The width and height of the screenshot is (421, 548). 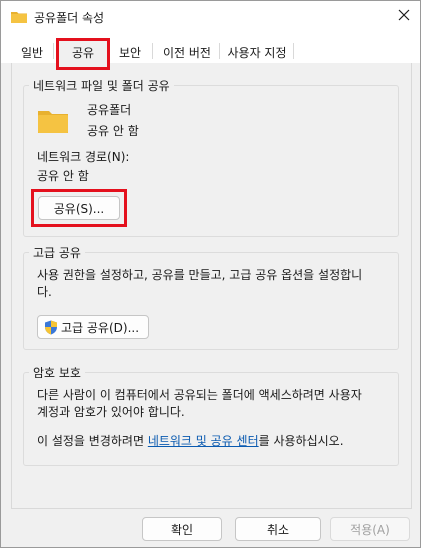 What do you see at coordinates (57, 372) in the screenshot?
I see `password-protection-title: 암호 보호` at bounding box center [57, 372].